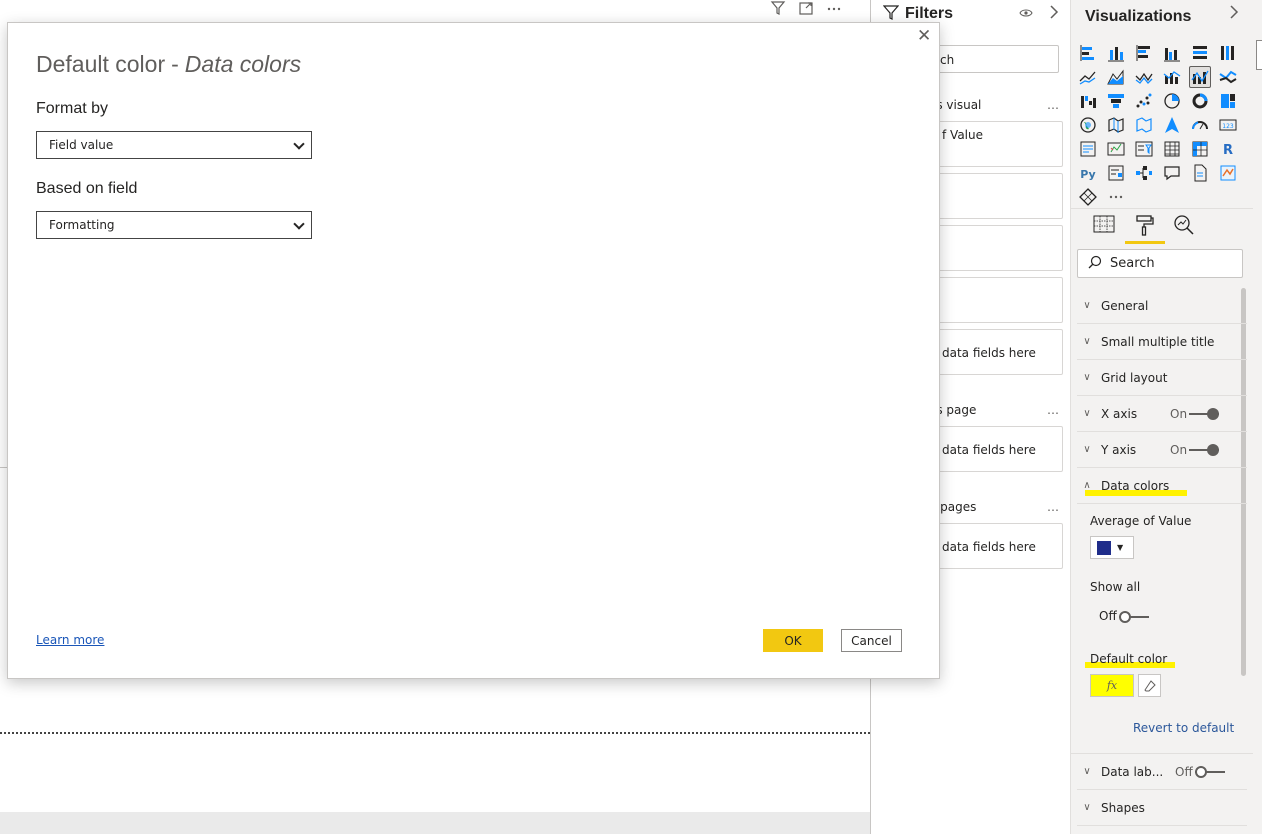  I want to click on x-axis-toggle, so click(1204, 413).